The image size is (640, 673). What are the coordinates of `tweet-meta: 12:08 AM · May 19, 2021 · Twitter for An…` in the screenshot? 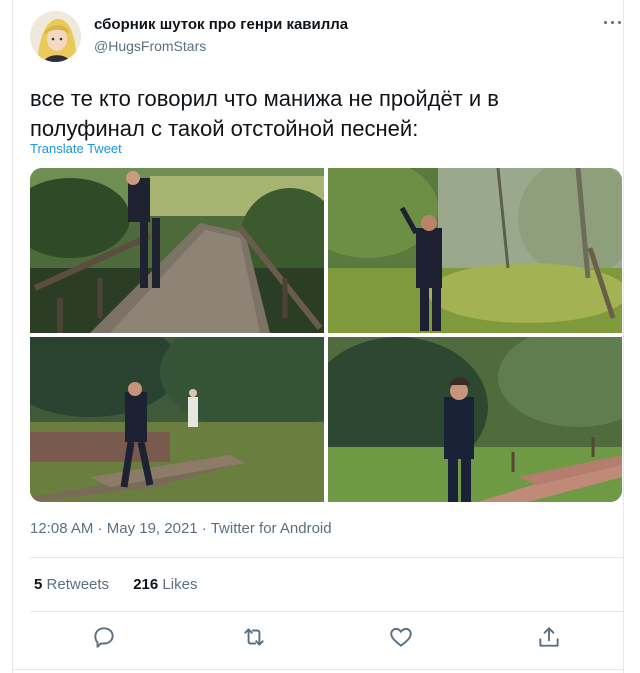 It's located at (181, 528).